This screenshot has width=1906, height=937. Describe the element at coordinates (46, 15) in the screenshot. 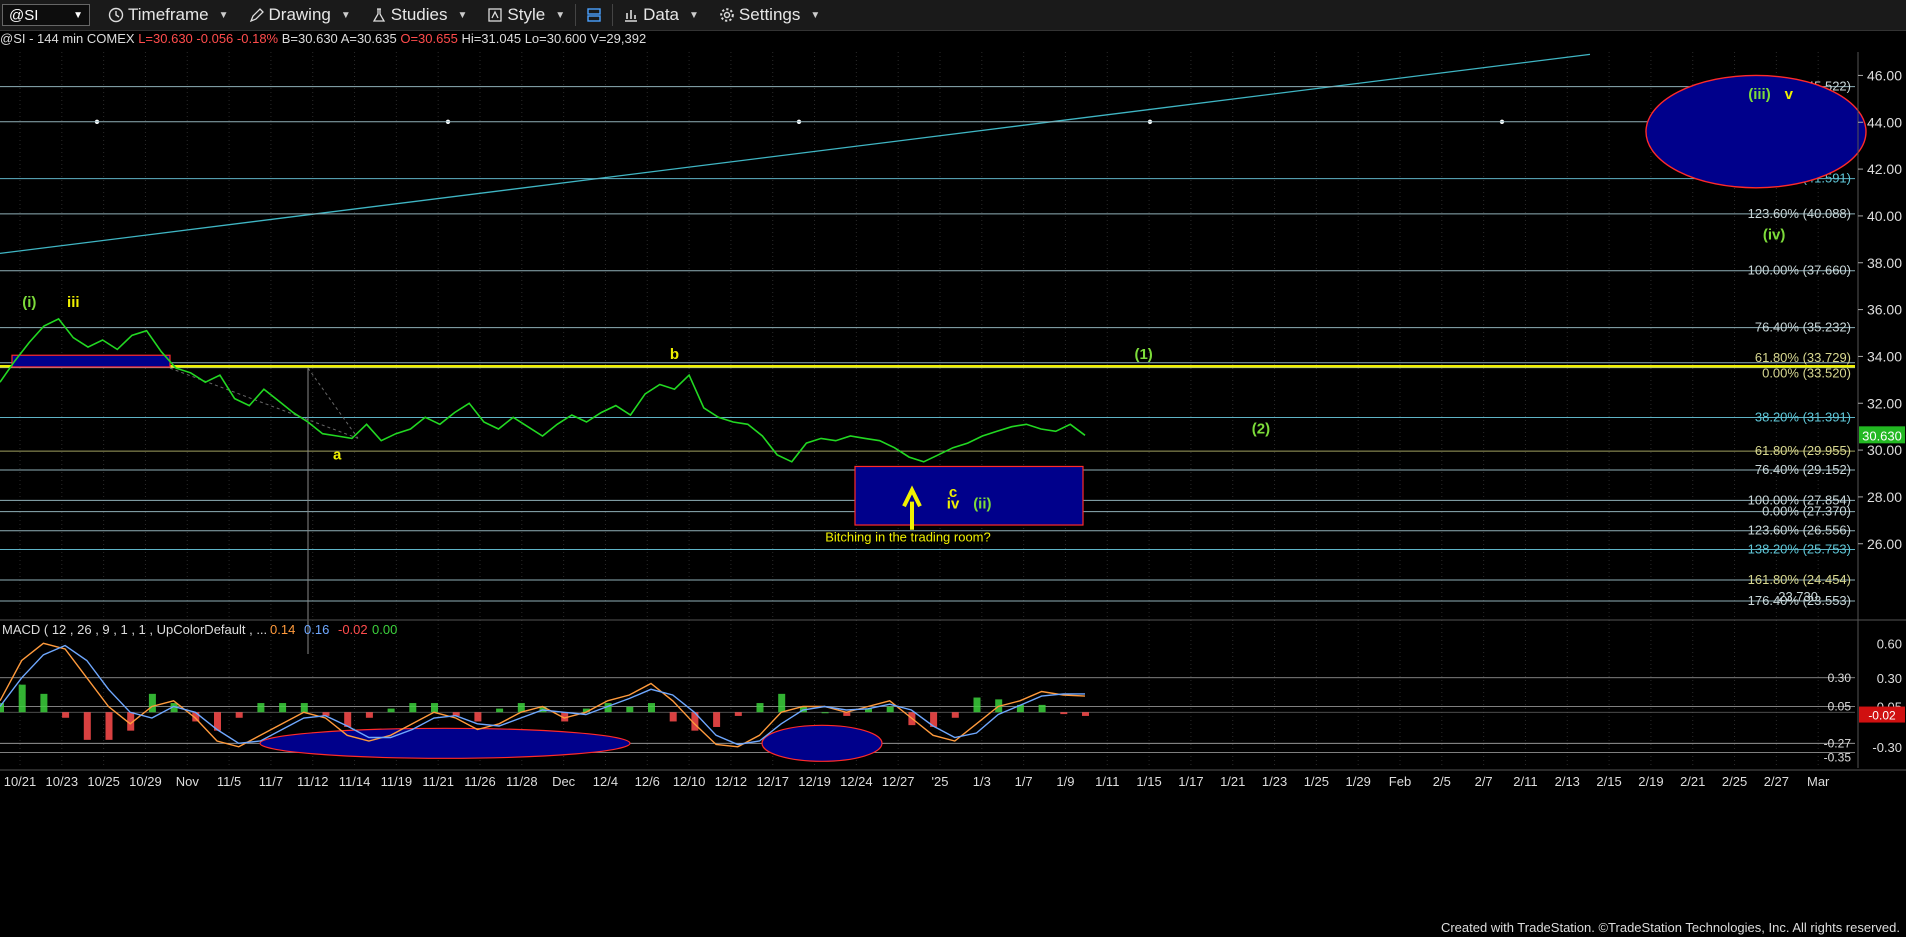

I see `symbol-input: @SI ▼` at that location.